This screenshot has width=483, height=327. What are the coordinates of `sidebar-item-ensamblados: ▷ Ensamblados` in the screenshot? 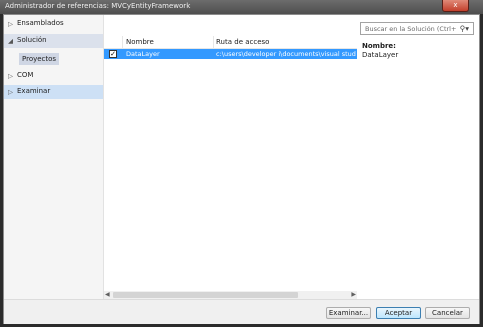 It's located at (53, 24).